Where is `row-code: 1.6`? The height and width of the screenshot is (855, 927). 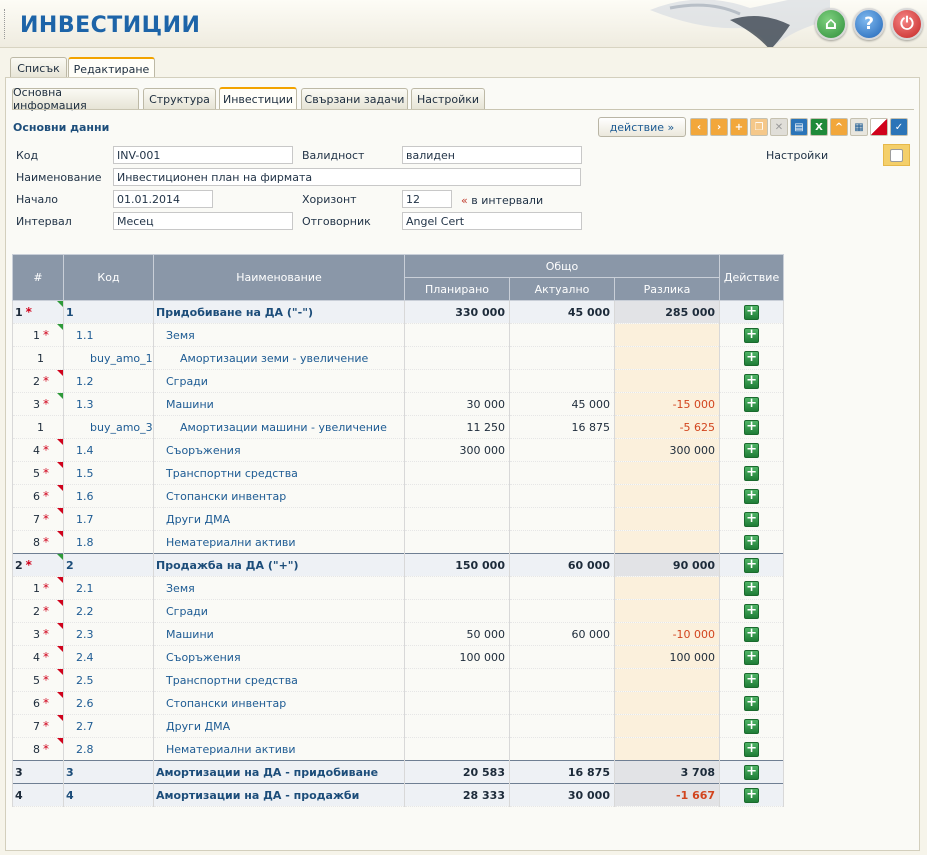 row-code: 1.6 is located at coordinates (108, 496).